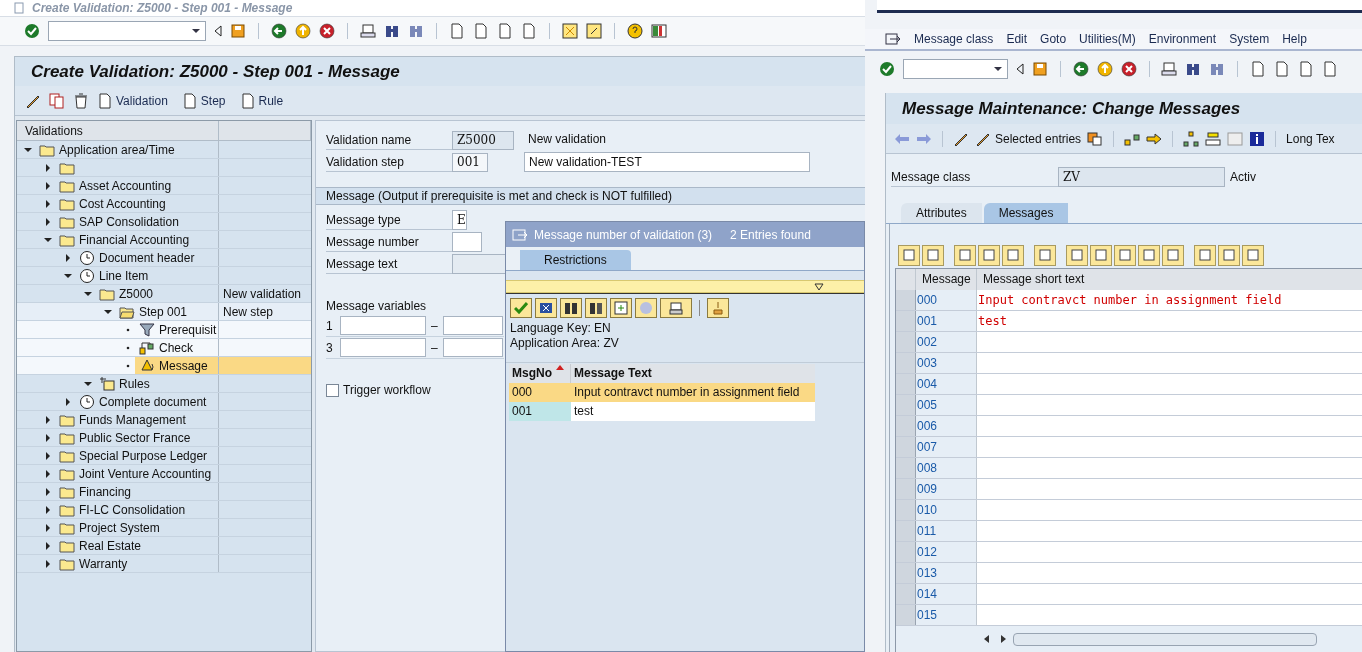 The image size is (1362, 652). What do you see at coordinates (909, 255) in the screenshot?
I see `select-all-button` at bounding box center [909, 255].